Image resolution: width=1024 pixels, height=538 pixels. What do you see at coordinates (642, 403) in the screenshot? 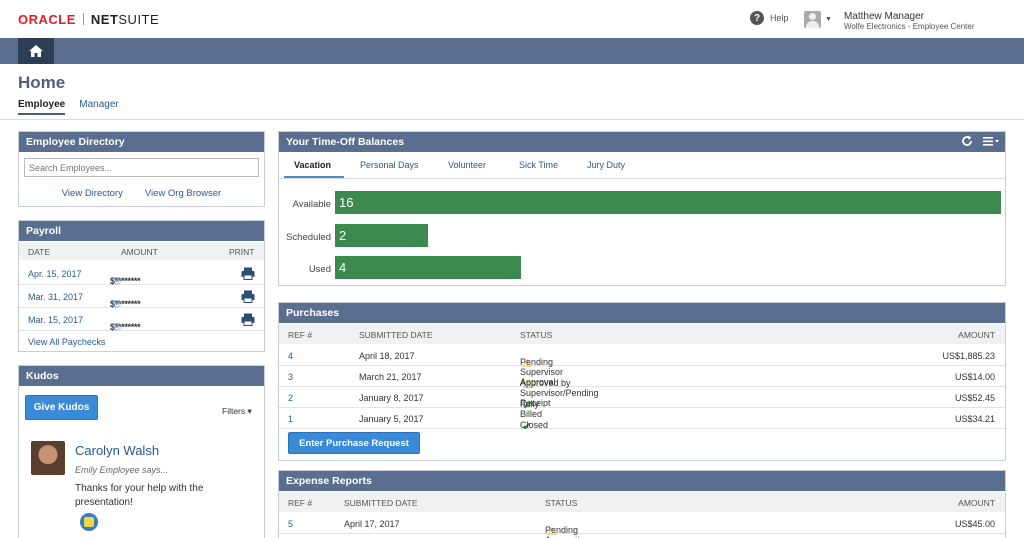
I see `table-row: 2 January 8, 2017 ✔ Fully Billed US$52.45` at bounding box center [642, 403].